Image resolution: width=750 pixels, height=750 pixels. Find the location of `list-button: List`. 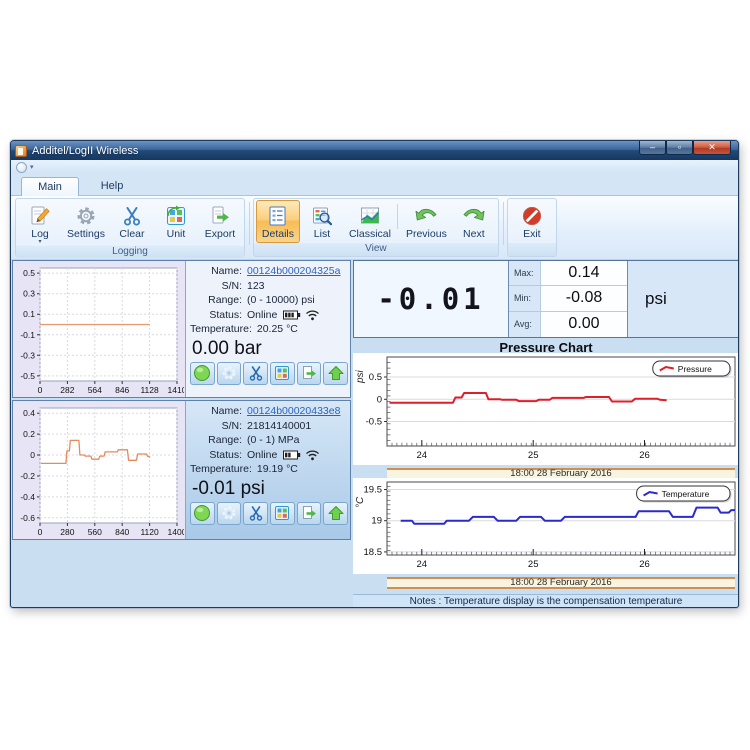

list-button: List is located at coordinates (322, 221).